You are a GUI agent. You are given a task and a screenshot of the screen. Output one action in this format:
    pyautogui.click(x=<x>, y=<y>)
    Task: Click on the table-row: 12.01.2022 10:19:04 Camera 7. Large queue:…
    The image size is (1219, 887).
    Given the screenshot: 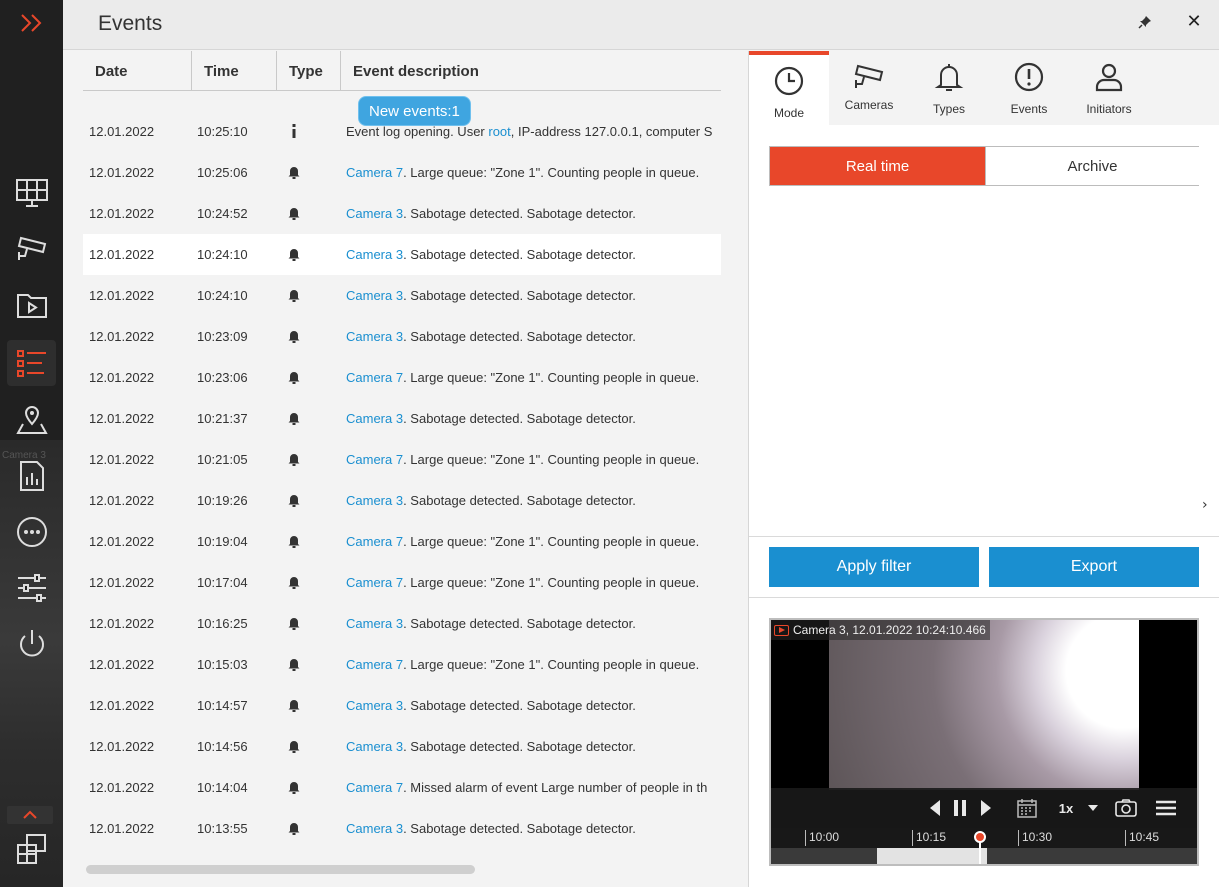 What is the action you would take?
    pyautogui.click(x=402, y=541)
    